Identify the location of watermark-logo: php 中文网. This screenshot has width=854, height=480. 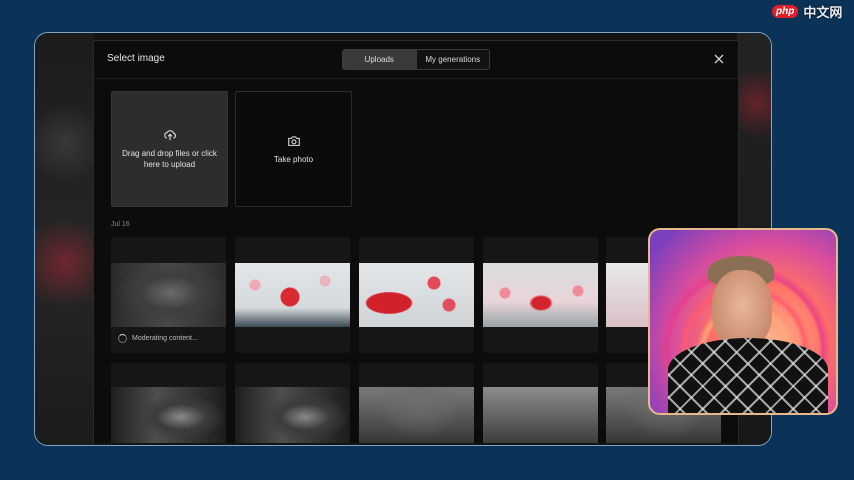
(807, 11).